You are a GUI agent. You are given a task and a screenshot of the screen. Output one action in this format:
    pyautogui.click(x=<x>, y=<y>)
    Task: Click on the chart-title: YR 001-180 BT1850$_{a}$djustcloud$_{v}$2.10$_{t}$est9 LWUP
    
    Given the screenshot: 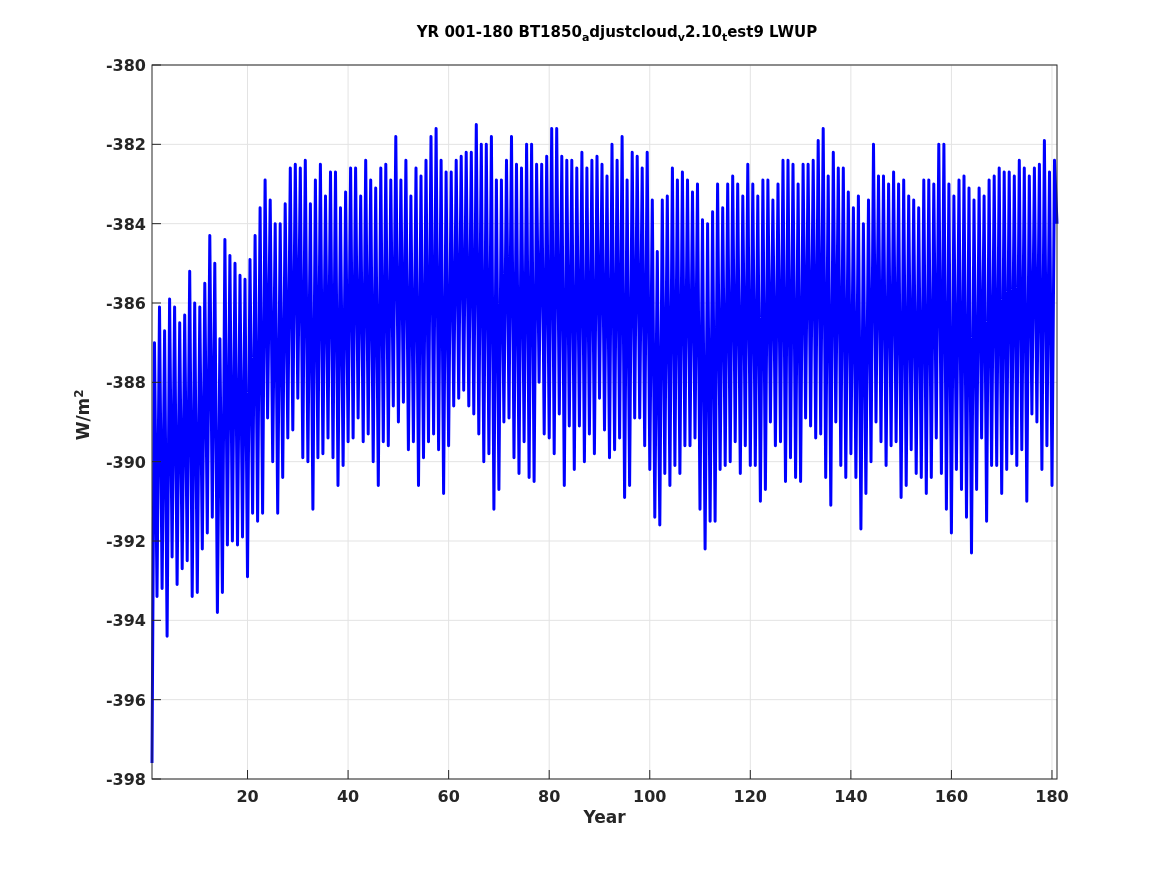 What is the action you would take?
    pyautogui.click(x=617, y=33)
    